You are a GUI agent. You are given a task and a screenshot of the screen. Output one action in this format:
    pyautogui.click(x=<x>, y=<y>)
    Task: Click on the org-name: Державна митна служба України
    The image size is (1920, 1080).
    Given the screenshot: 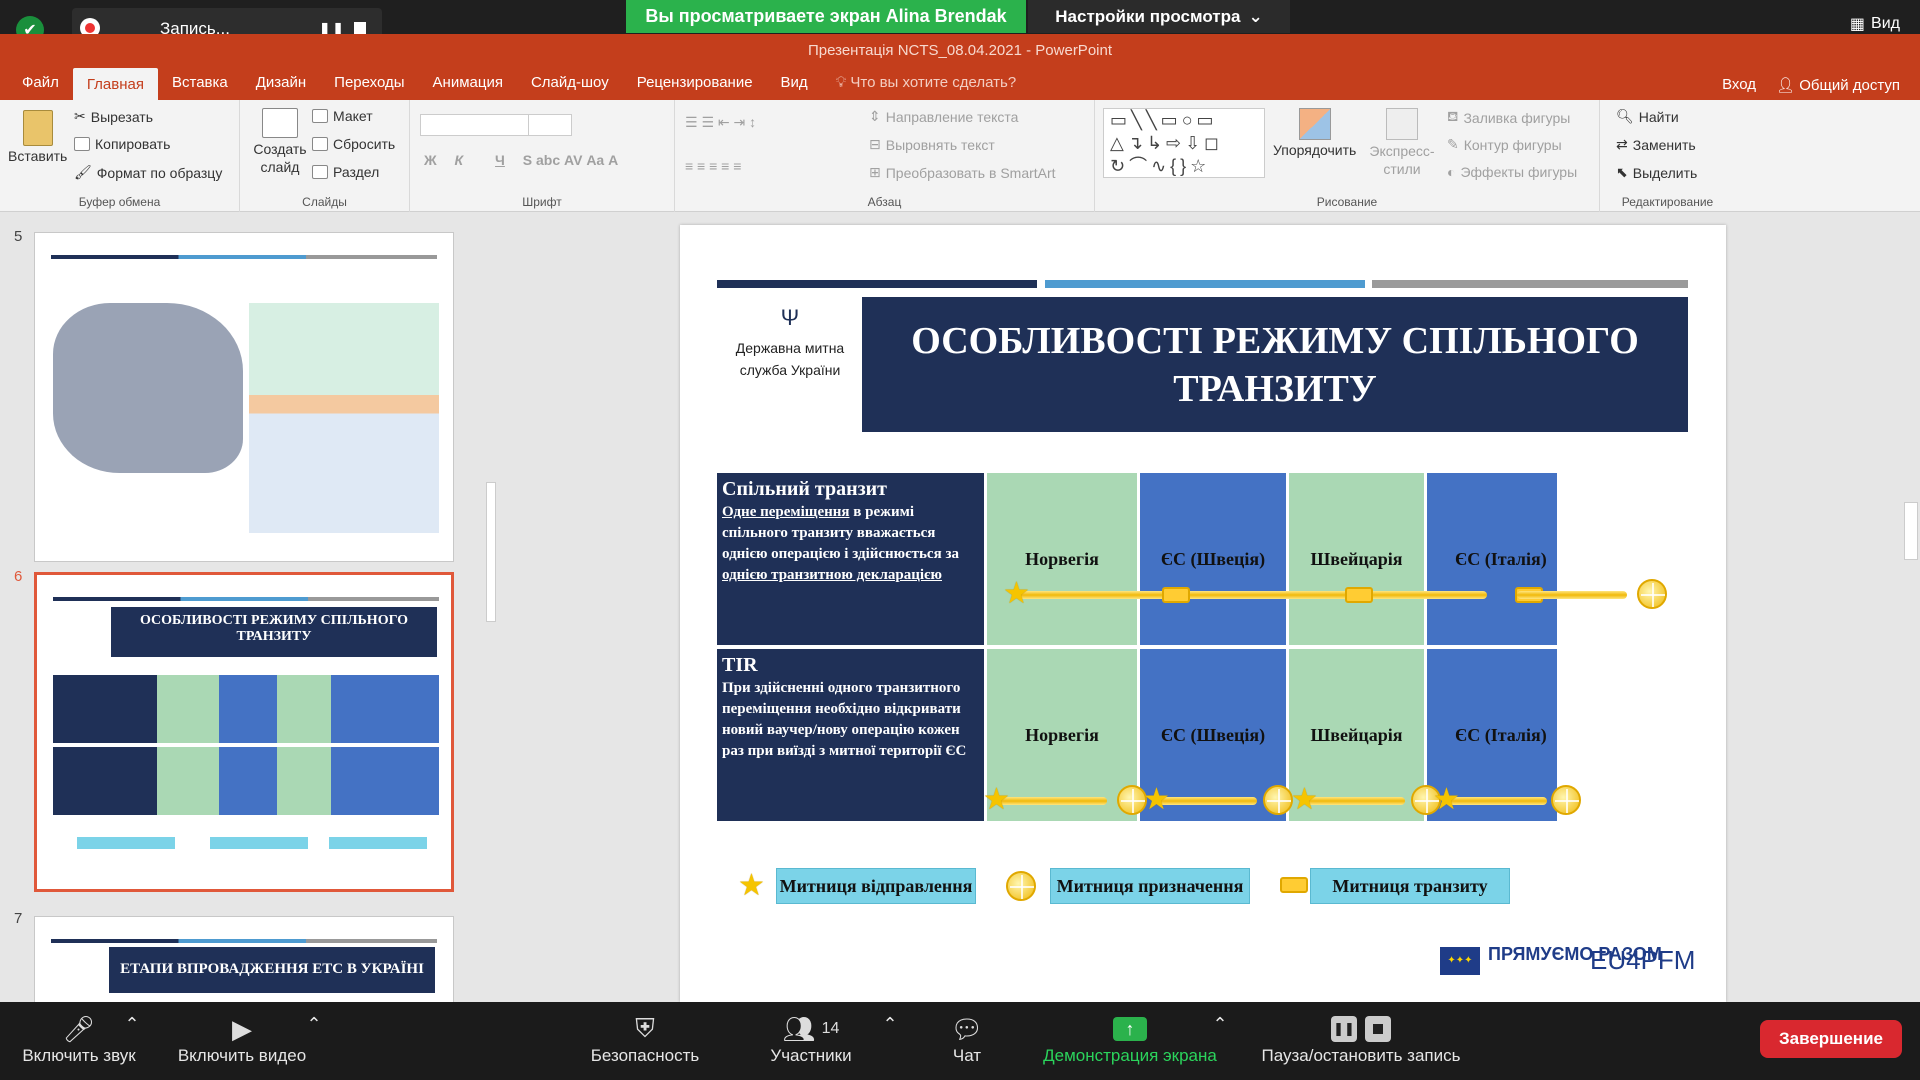 What is the action you would take?
    pyautogui.click(x=790, y=359)
    